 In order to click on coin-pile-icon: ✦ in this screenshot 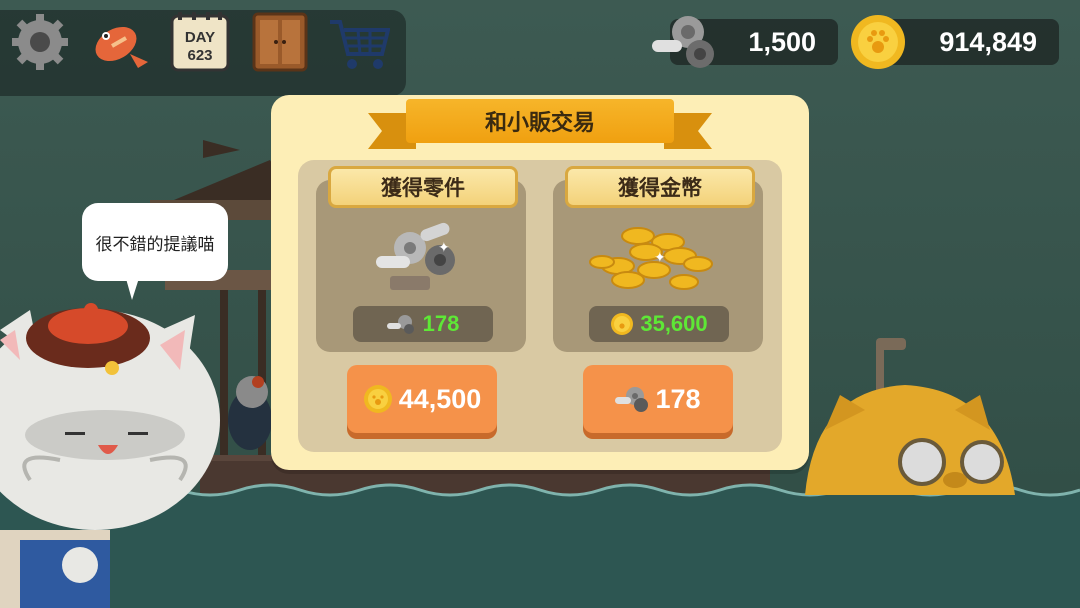, I will do `click(658, 259)`.